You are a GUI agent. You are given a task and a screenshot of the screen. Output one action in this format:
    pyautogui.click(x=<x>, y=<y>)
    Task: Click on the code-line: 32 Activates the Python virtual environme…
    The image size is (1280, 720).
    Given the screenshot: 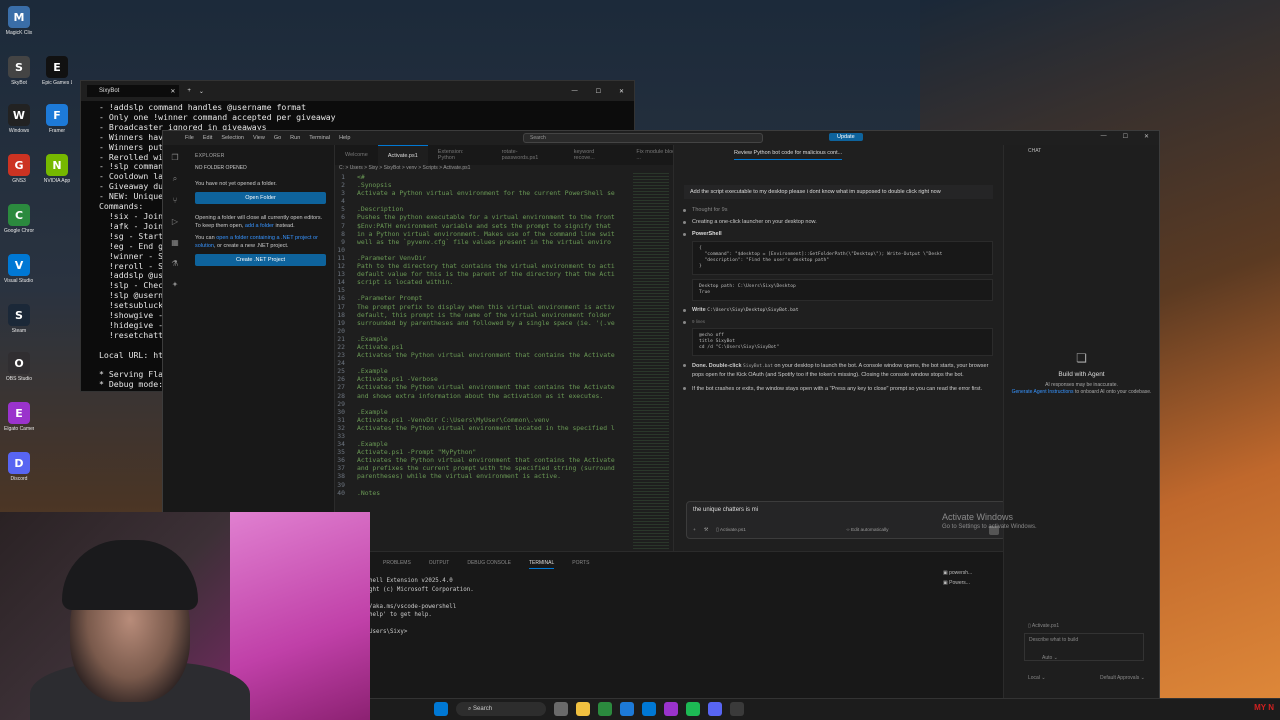 What is the action you would take?
    pyautogui.click(x=484, y=428)
    